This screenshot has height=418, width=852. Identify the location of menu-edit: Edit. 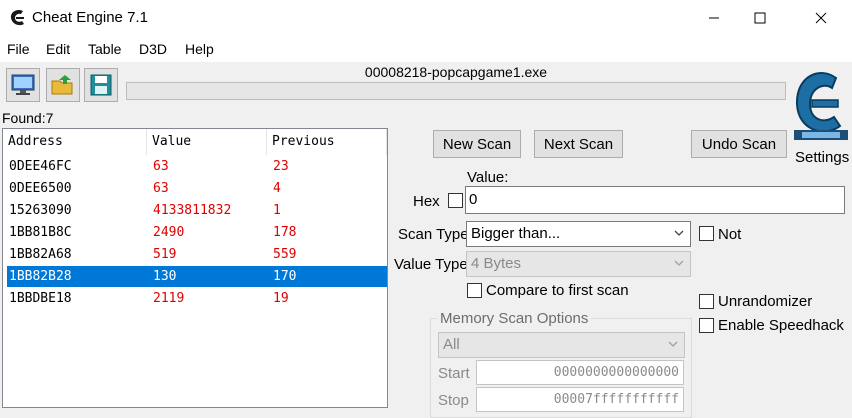
(58, 49).